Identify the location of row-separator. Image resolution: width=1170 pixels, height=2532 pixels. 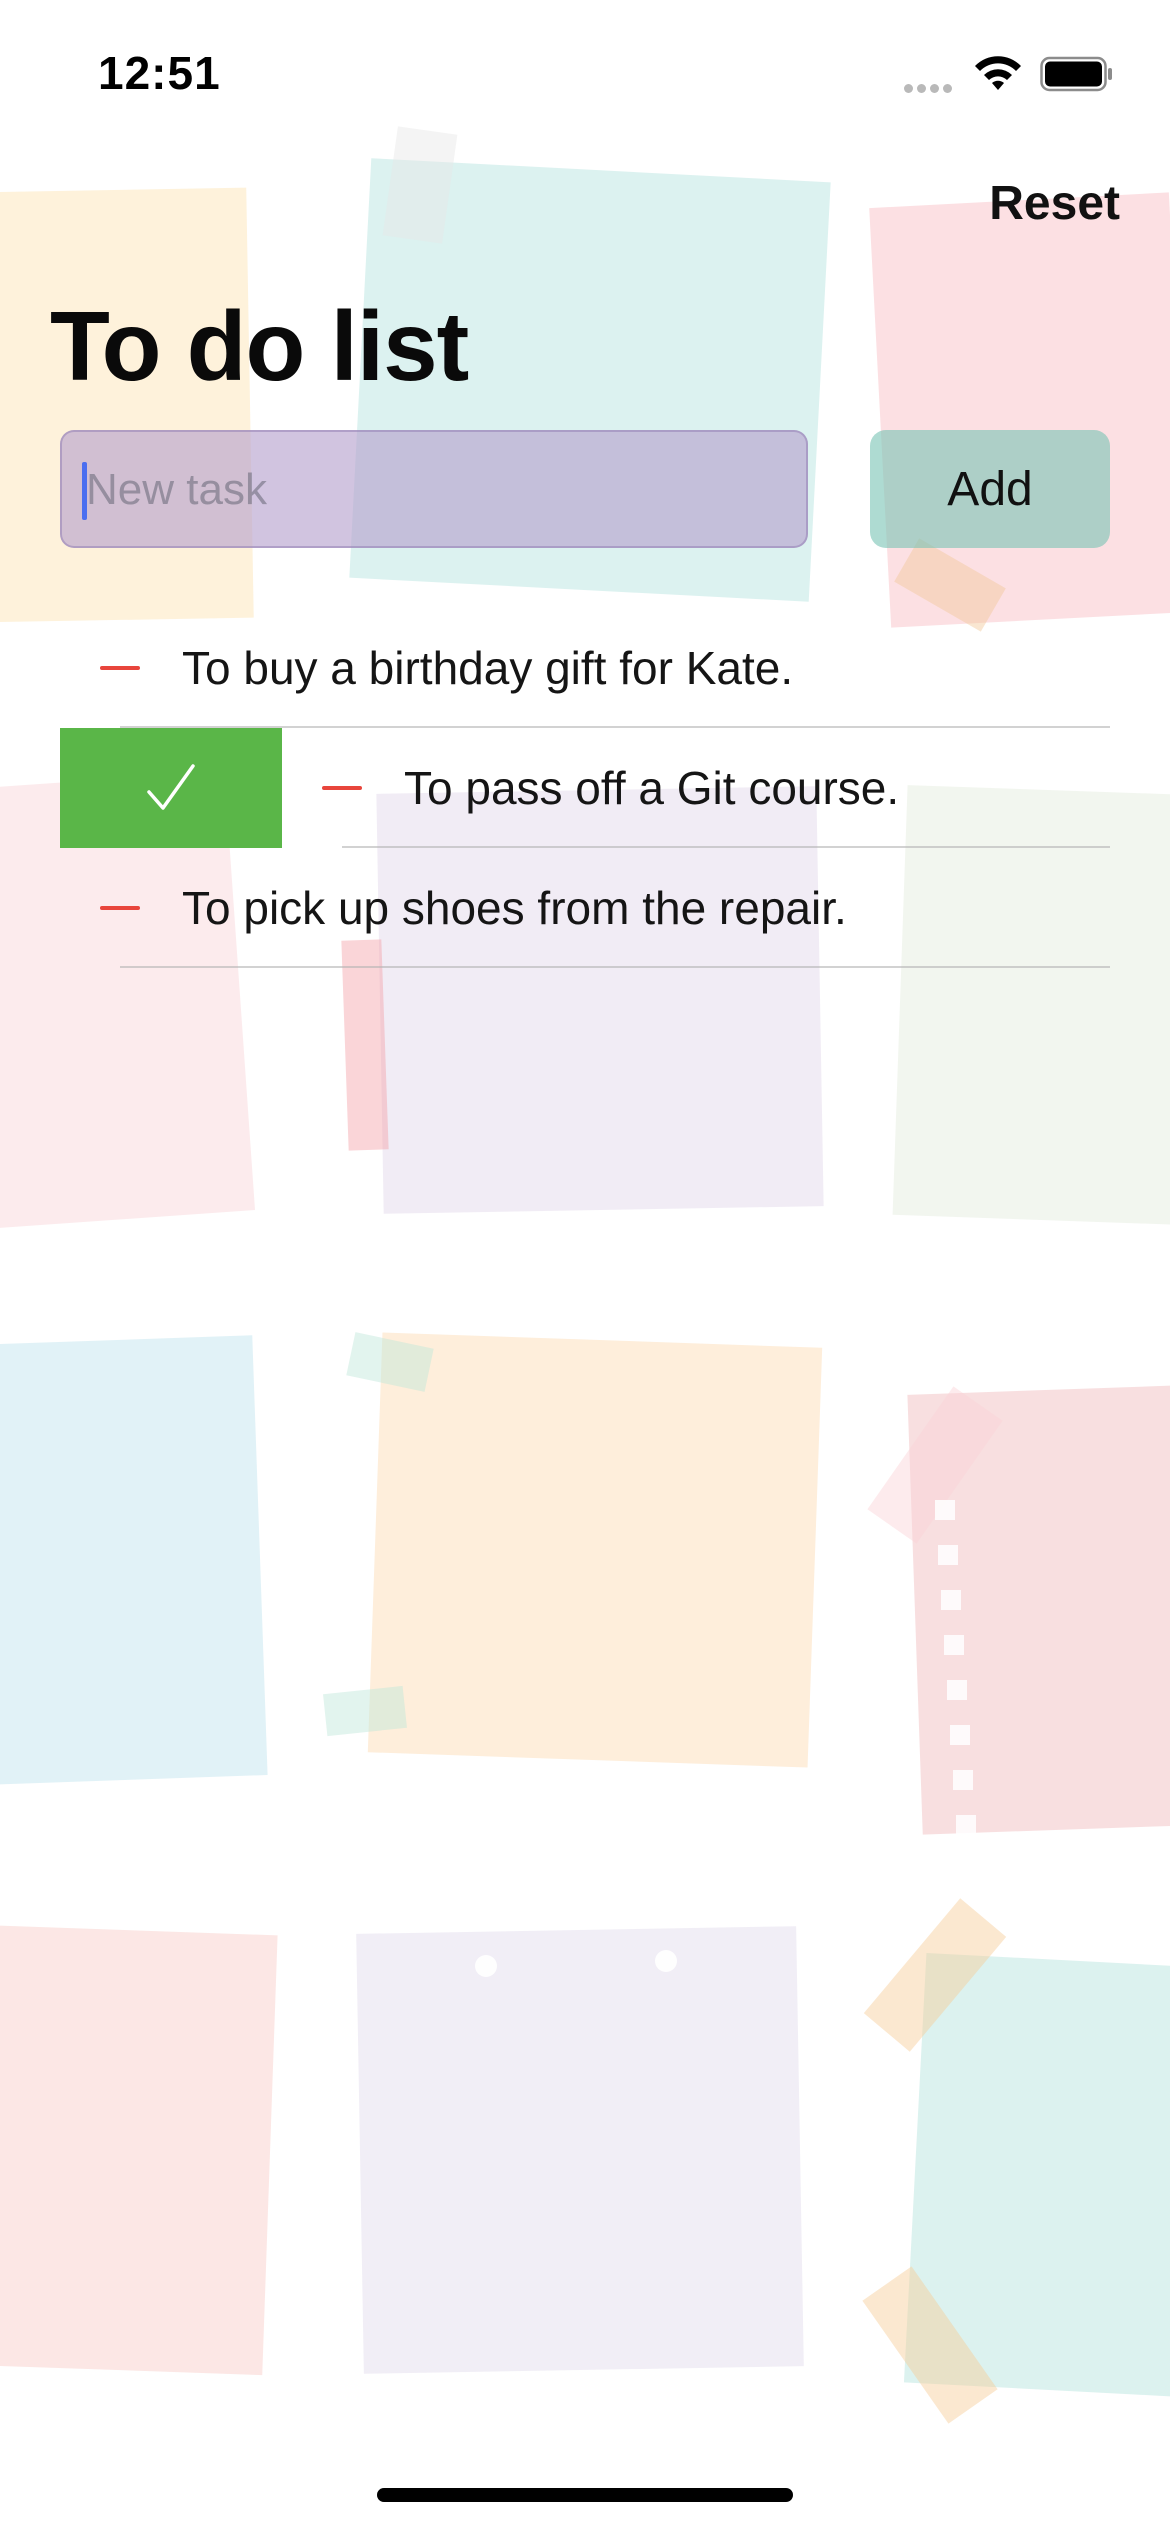
(615, 967).